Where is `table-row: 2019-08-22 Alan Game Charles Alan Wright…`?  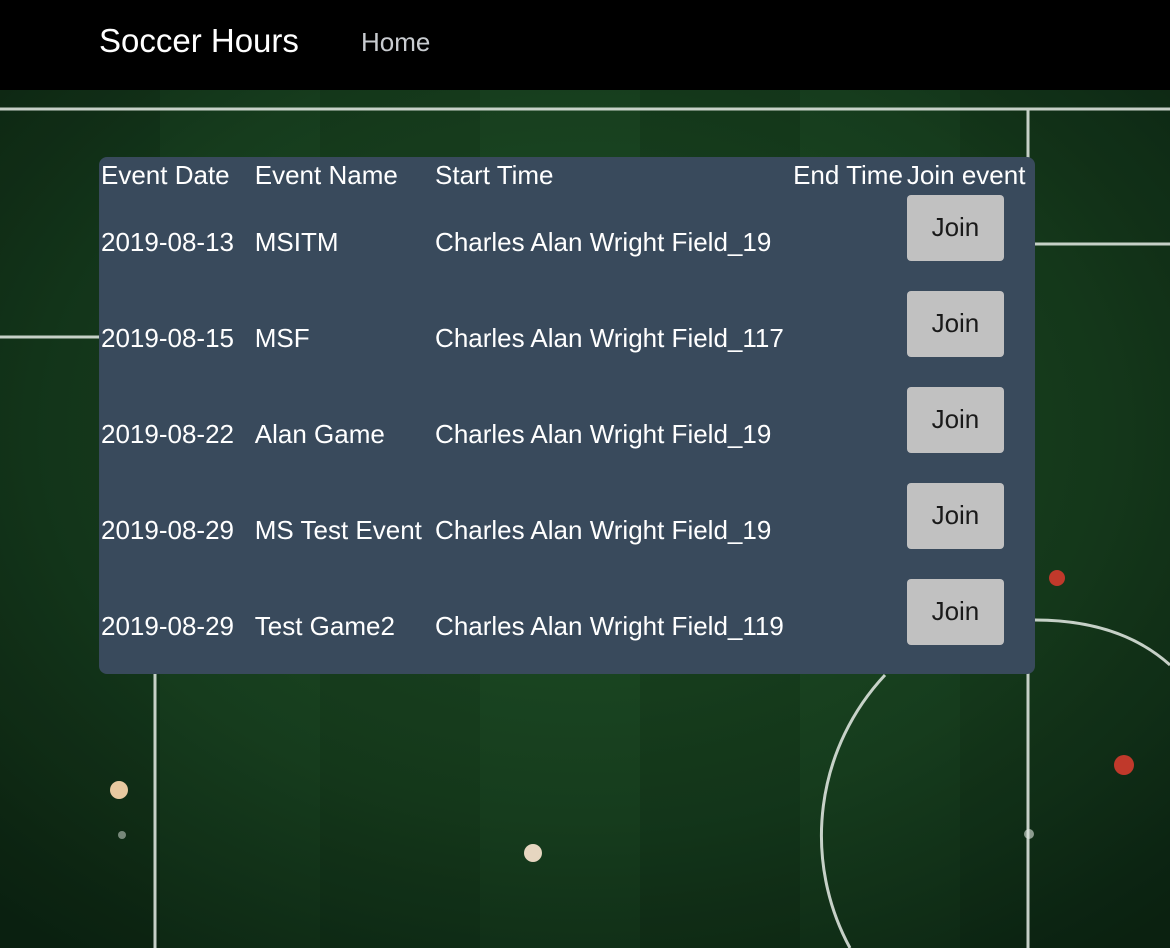
table-row: 2019-08-22 Alan Game Charles Alan Wright… is located at coordinates (567, 434).